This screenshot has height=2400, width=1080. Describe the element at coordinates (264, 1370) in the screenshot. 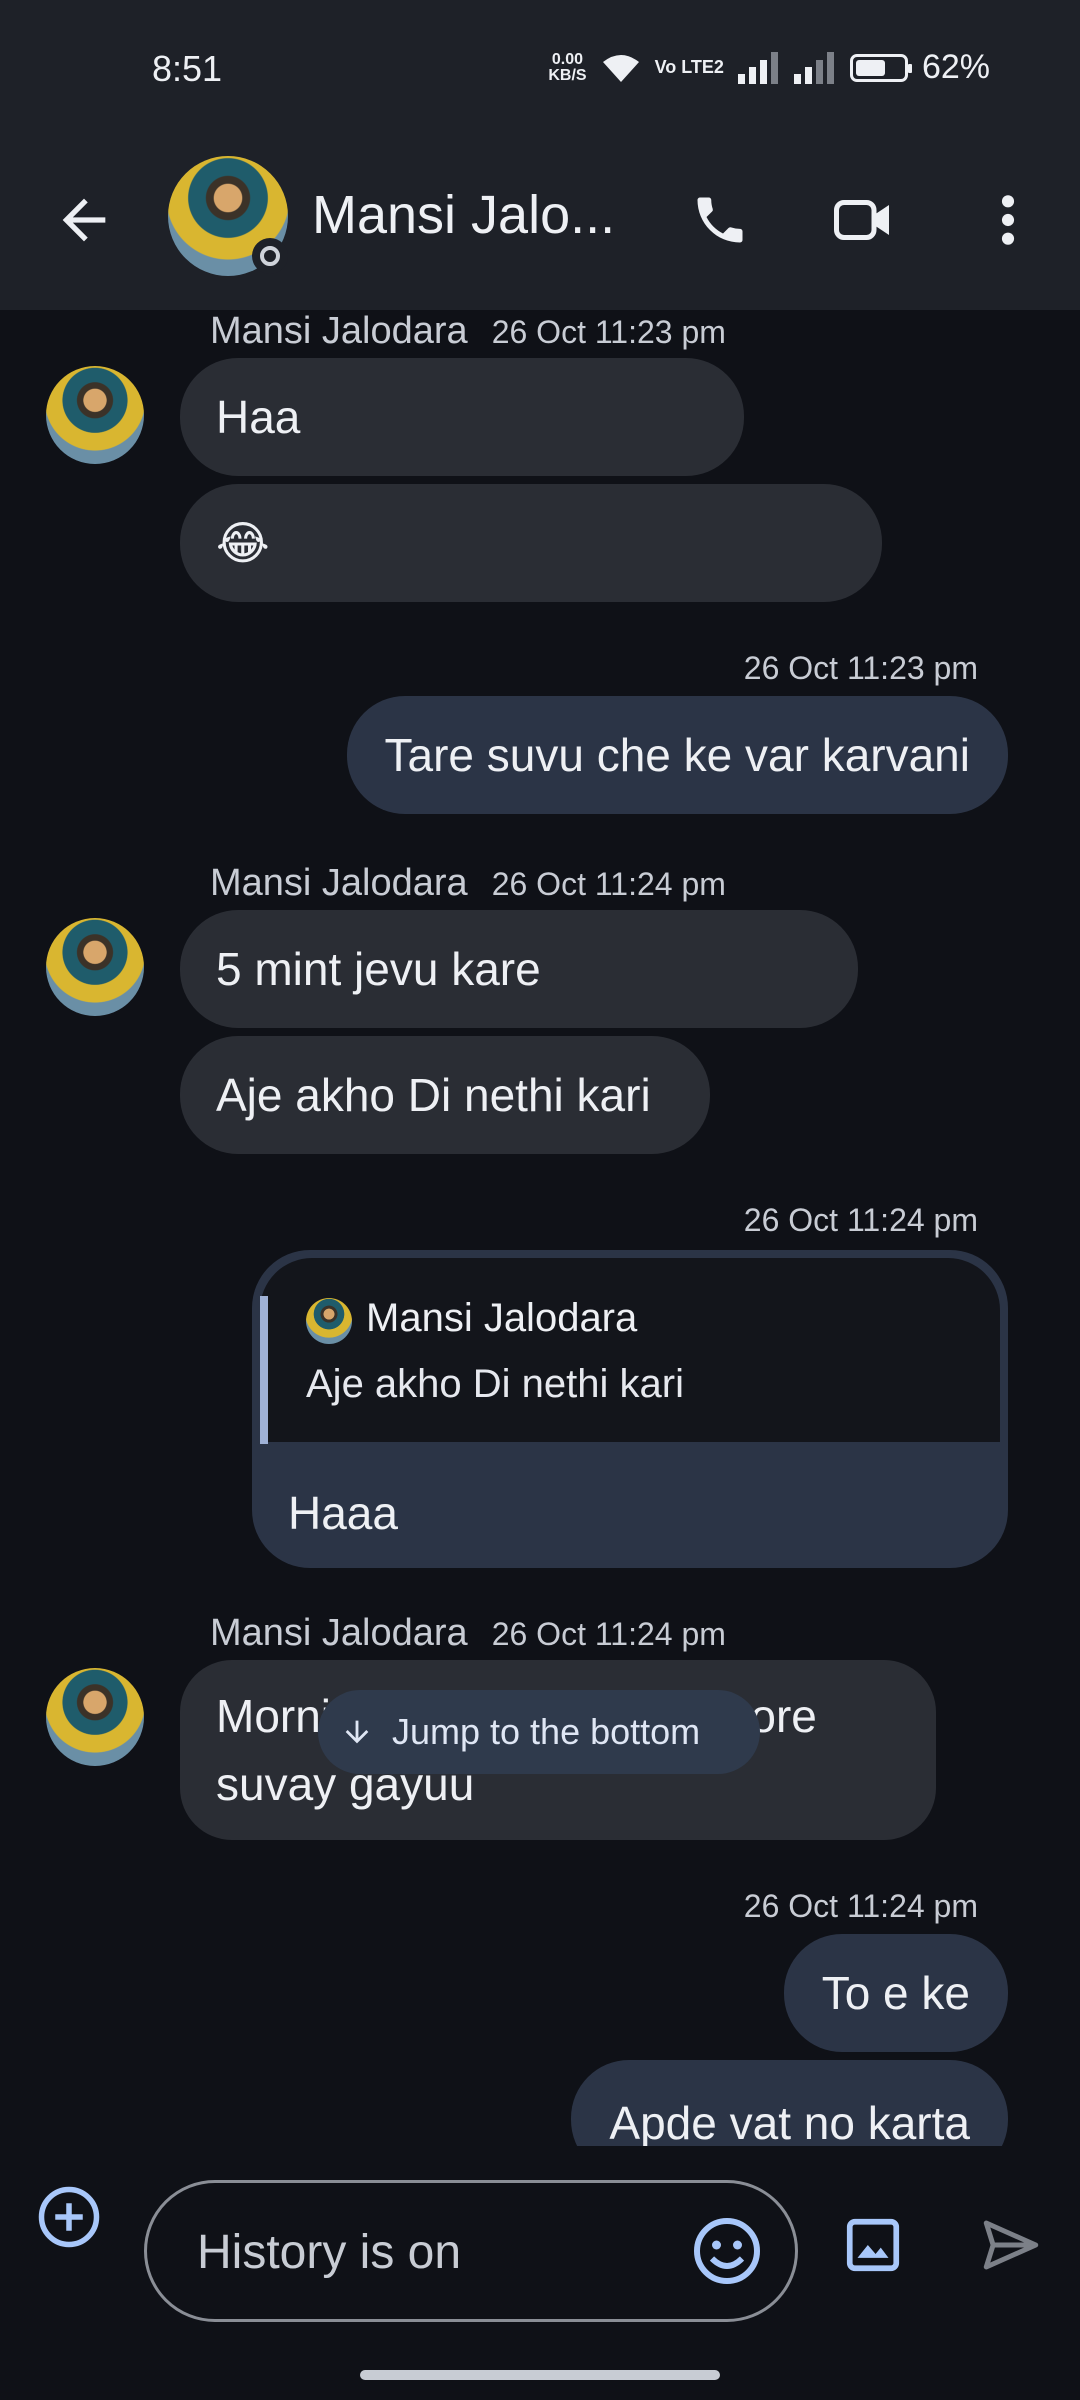

I see `quote-bar` at that location.